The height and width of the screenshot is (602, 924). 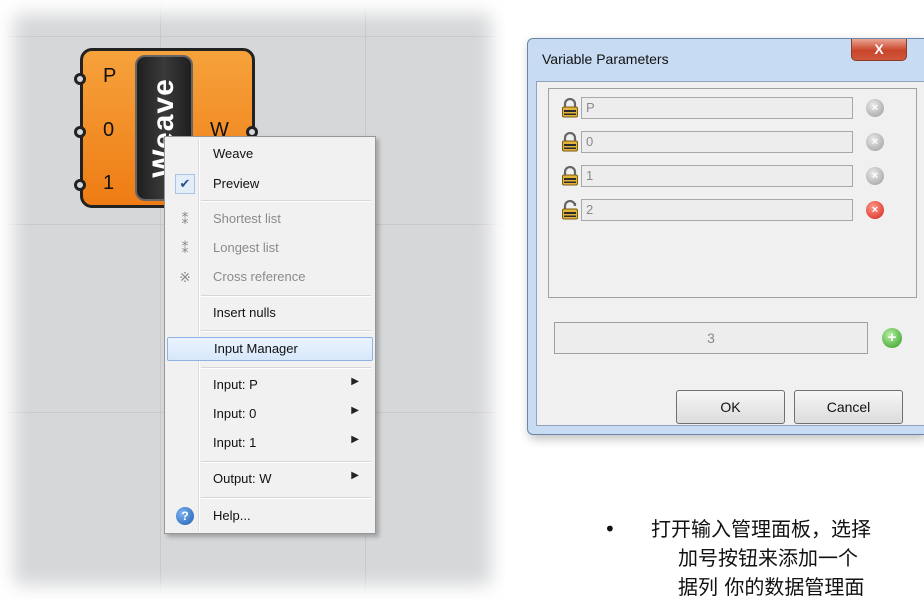 I want to click on menu-item-label: Insert nulls, so click(x=244, y=312).